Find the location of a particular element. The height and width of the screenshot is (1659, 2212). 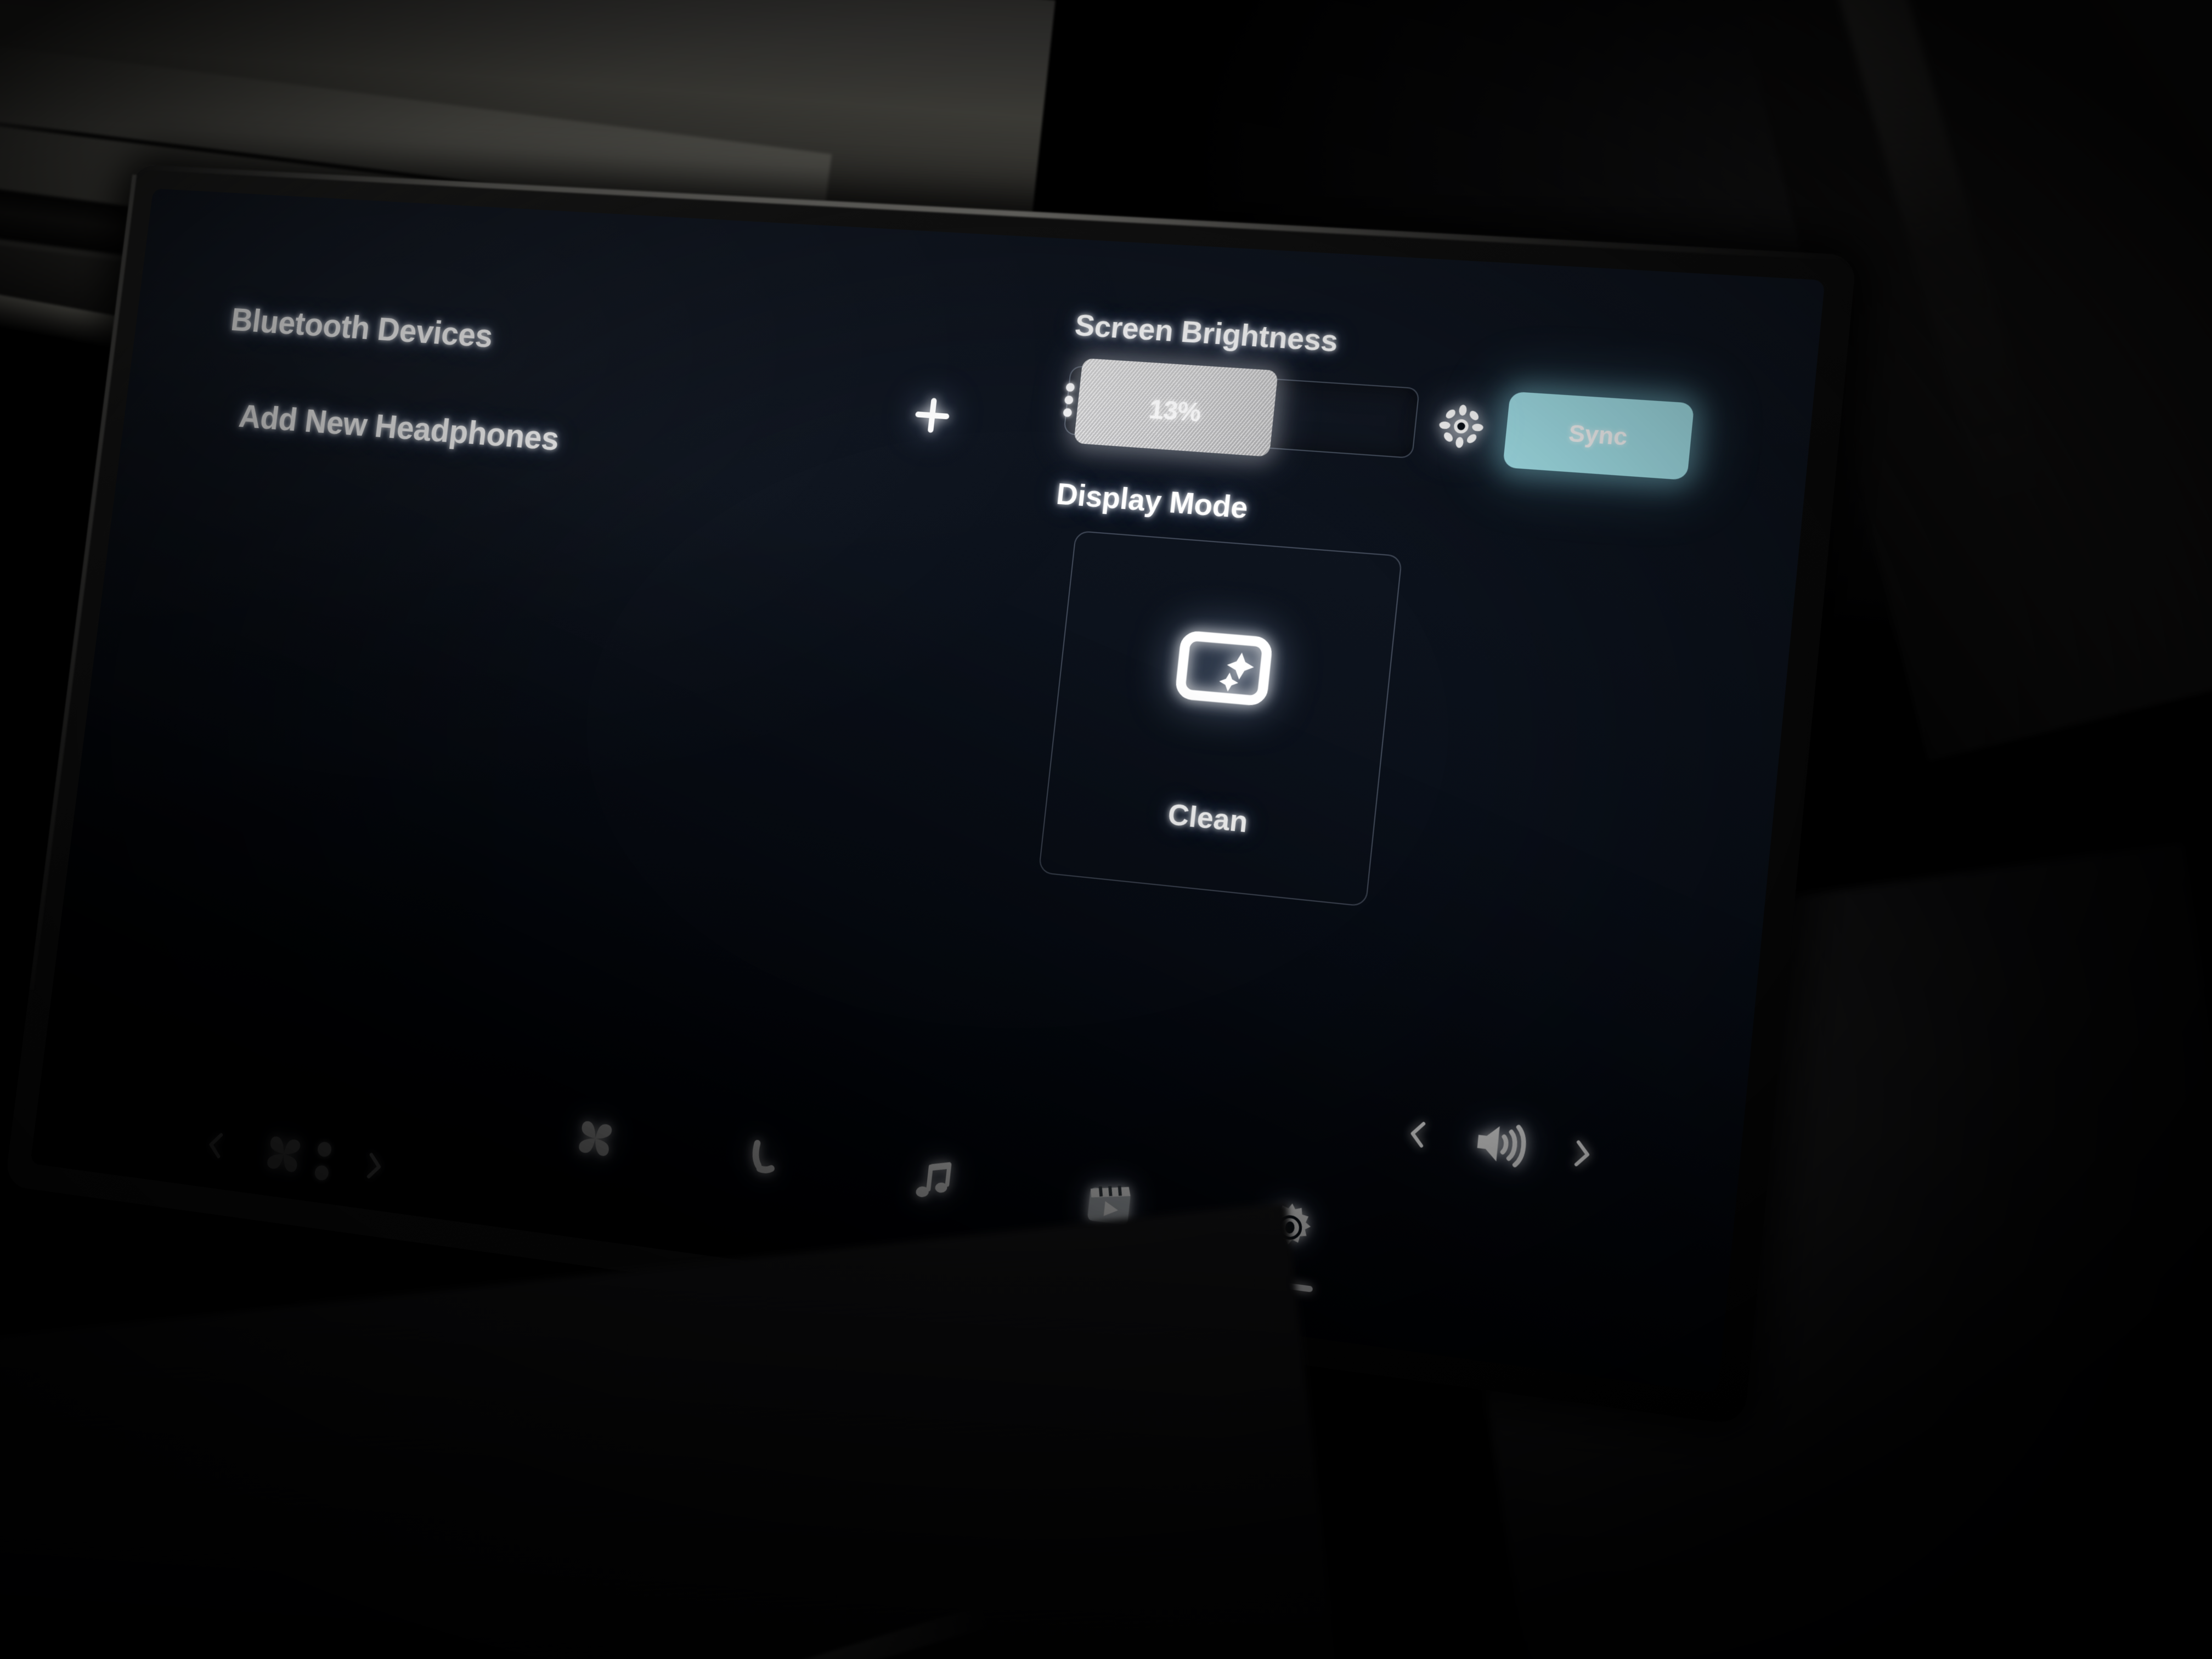

add-headphones-plus-button is located at coordinates (932, 417).